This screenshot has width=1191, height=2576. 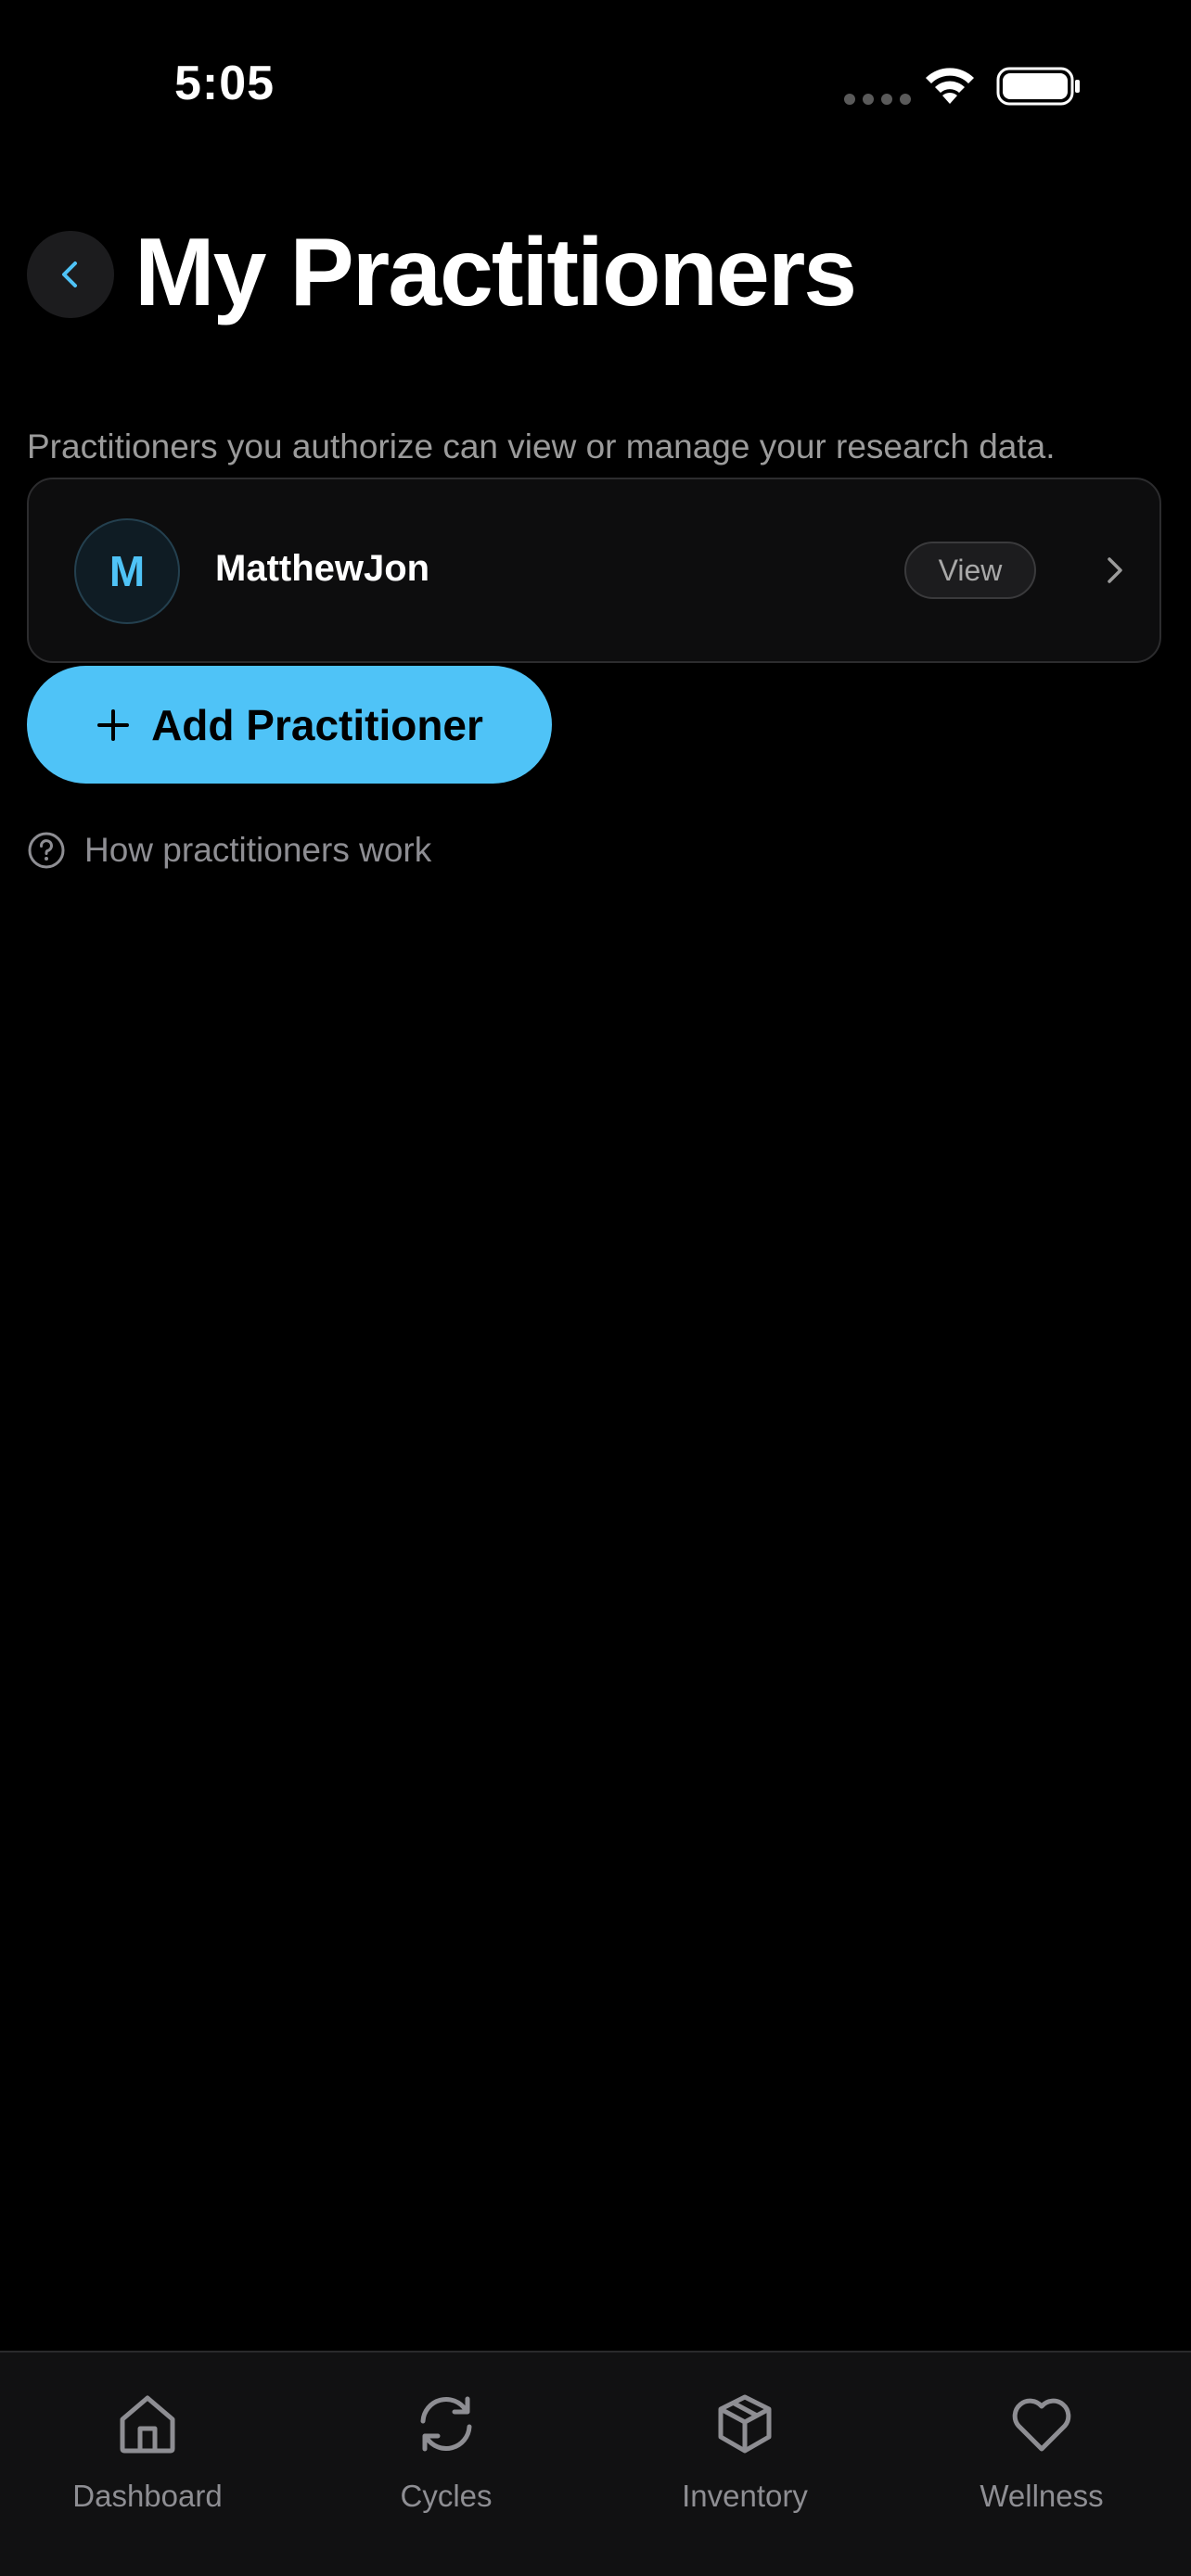 I want to click on battery-icon, so click(x=1038, y=87).